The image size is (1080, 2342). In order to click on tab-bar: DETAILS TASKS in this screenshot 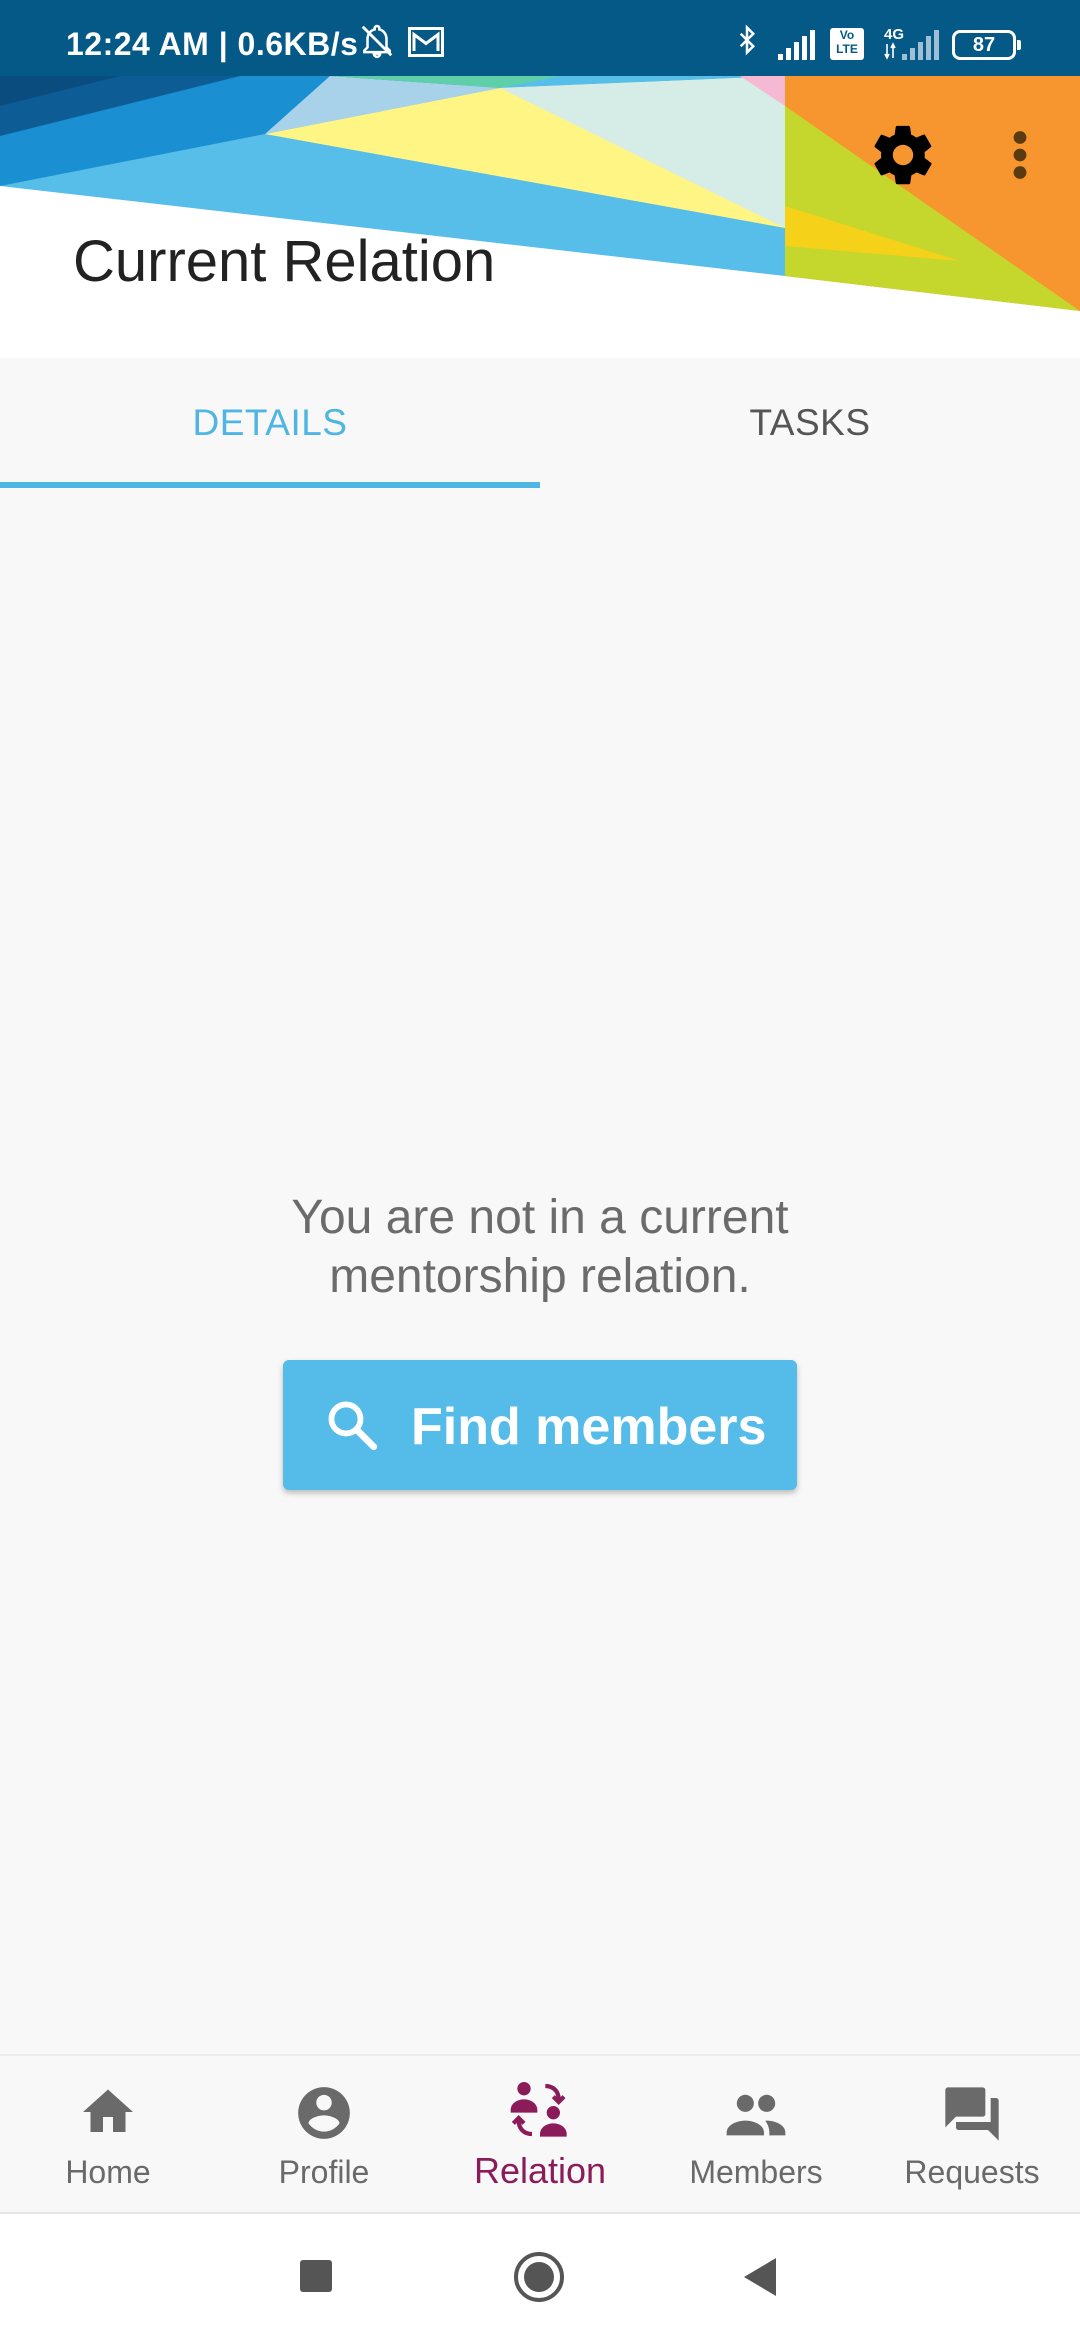, I will do `click(540, 423)`.